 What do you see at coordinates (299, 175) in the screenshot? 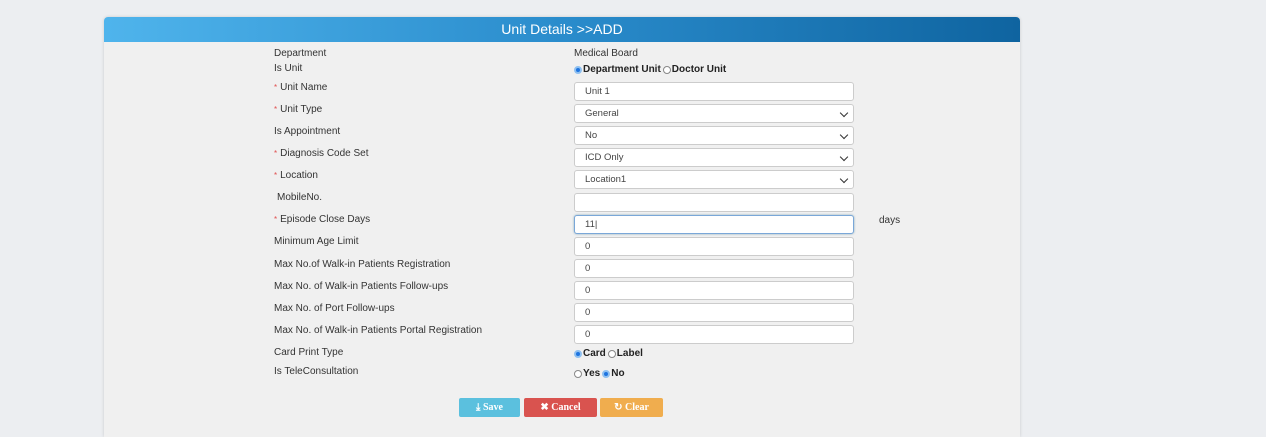
I see `location-label-text: Location` at bounding box center [299, 175].